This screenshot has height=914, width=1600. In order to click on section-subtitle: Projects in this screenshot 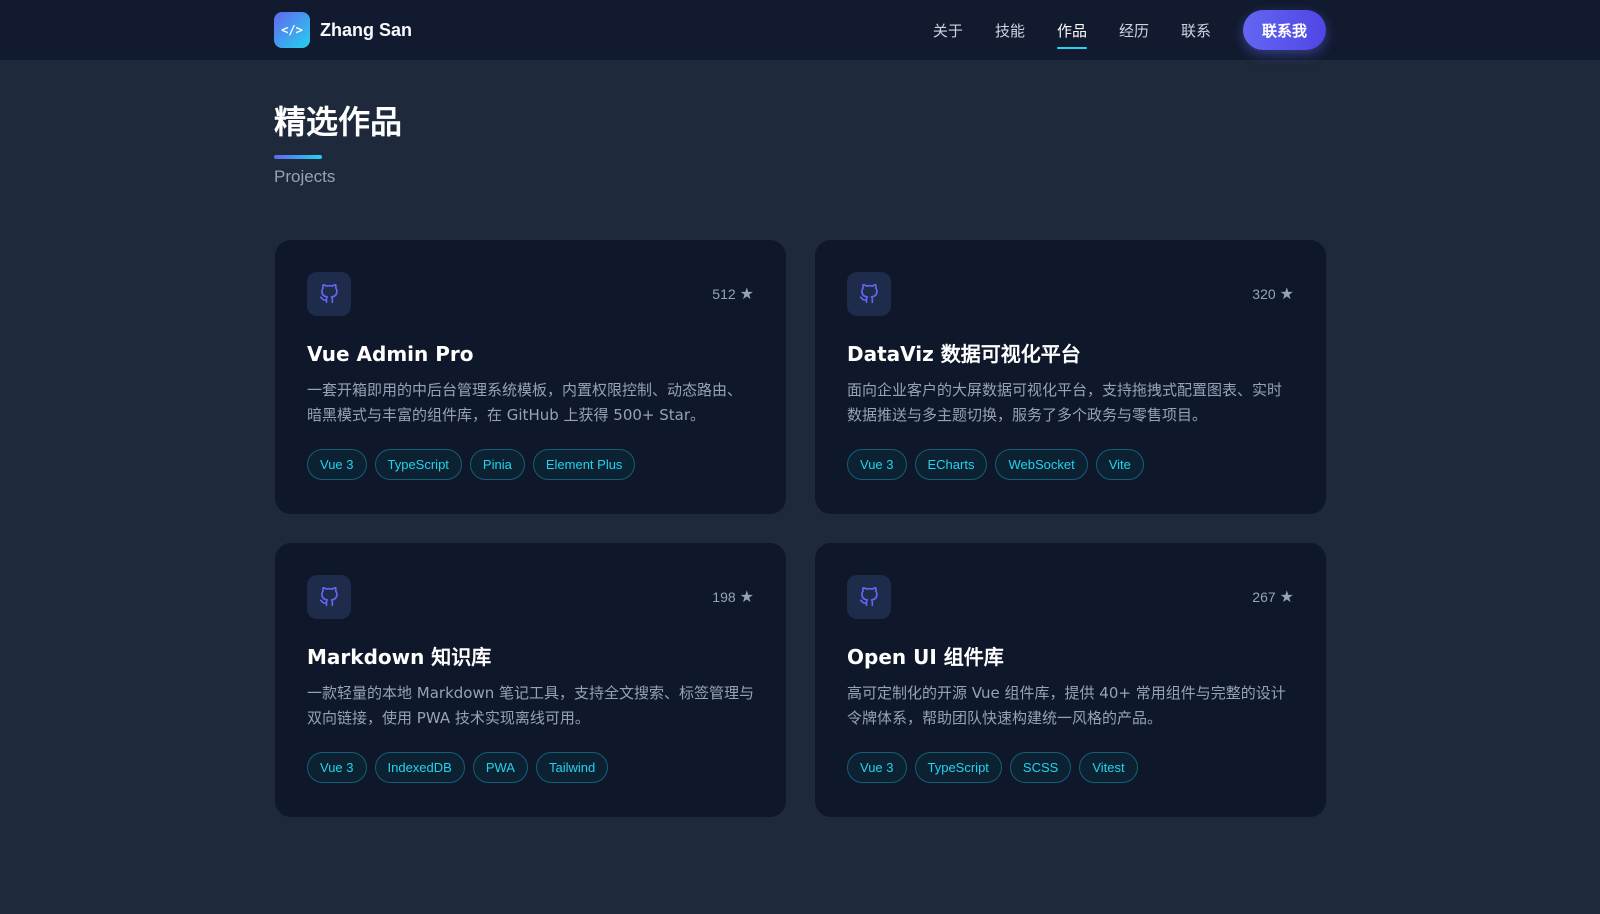, I will do `click(305, 176)`.